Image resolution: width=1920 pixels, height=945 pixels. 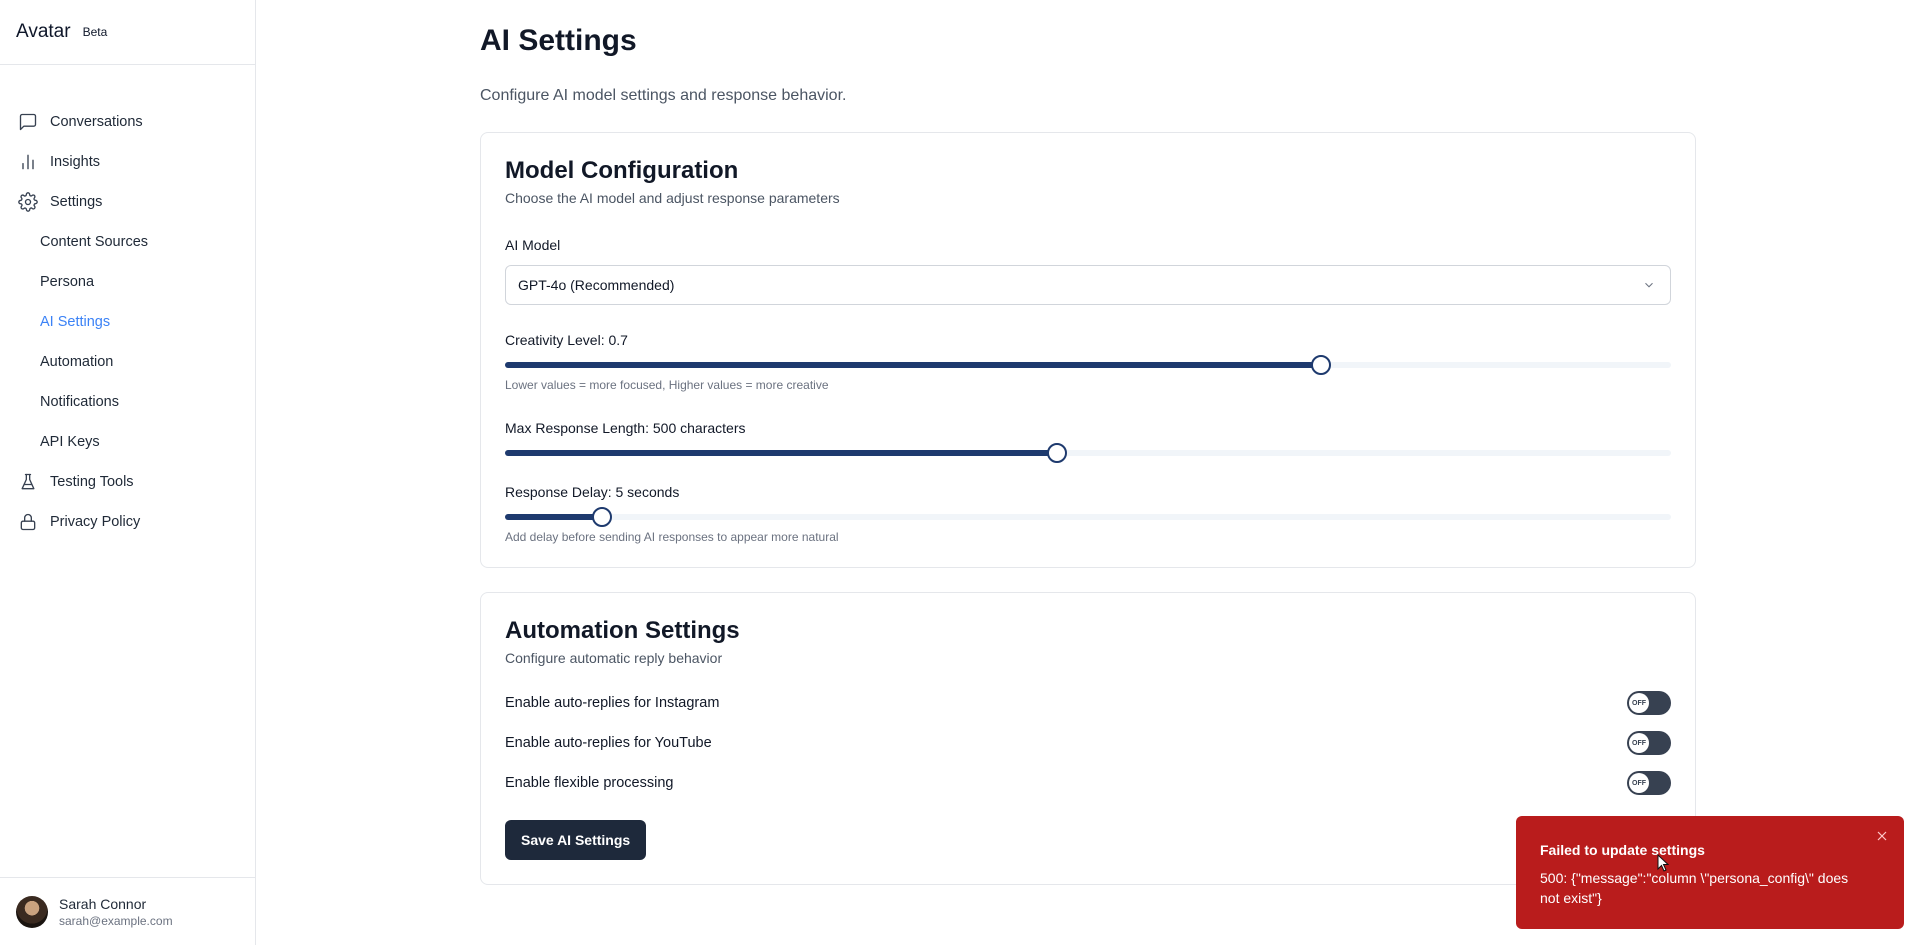 I want to click on beta-badge: Beta, so click(x=95, y=32).